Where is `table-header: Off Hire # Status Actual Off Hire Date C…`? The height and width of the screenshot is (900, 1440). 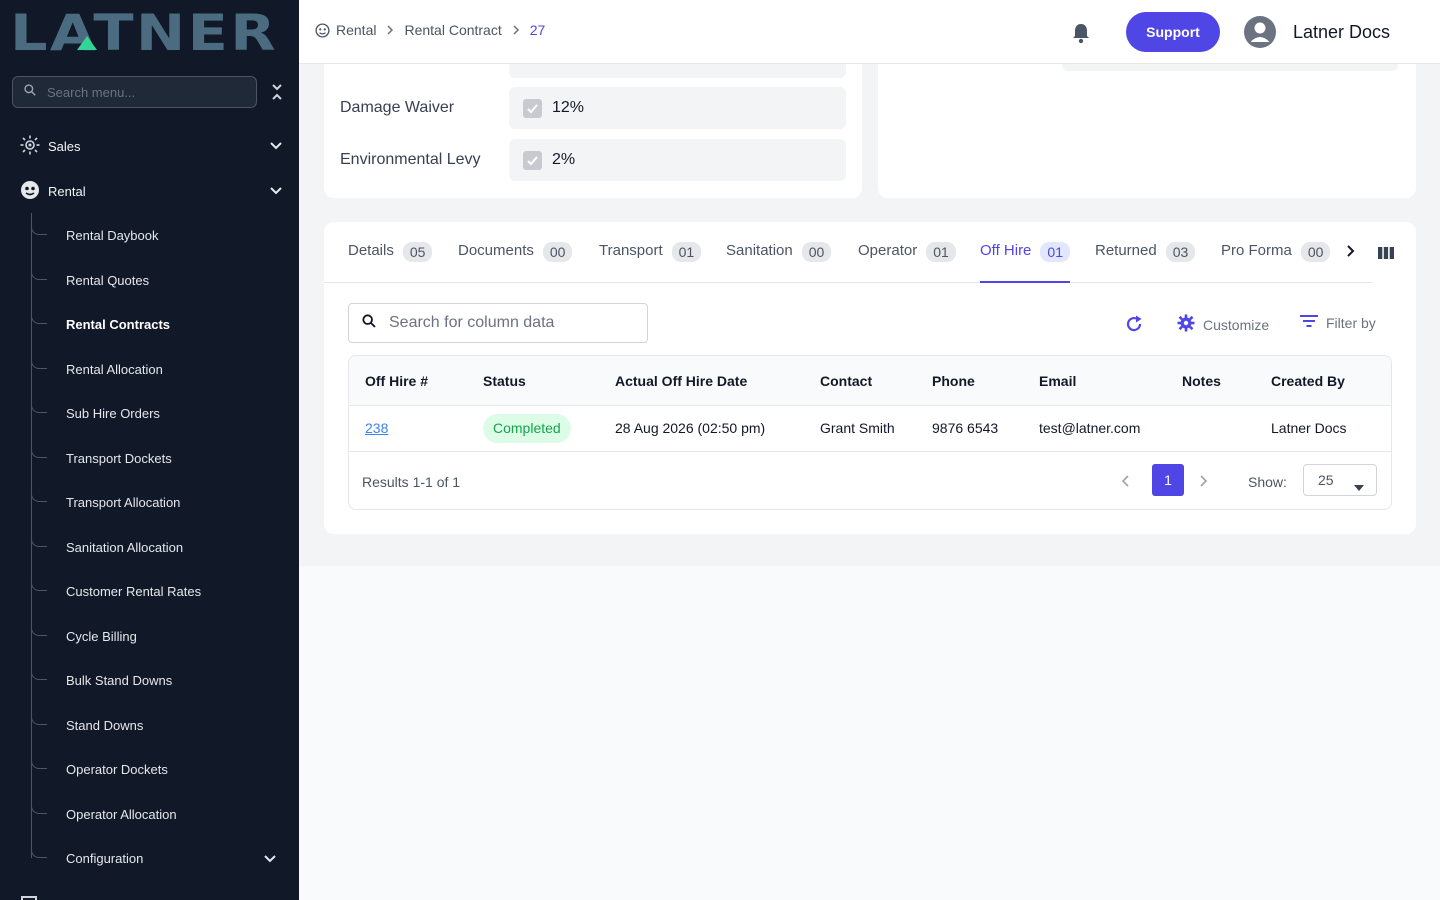
table-header: Off Hire # Status Actual Off Hire Date C… is located at coordinates (870, 381).